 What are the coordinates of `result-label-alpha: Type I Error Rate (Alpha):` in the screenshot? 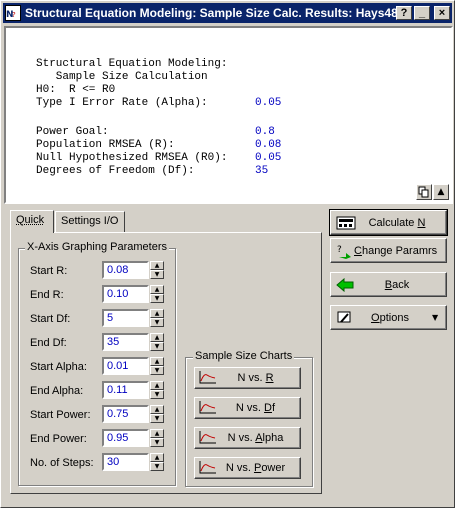 It's located at (122, 103).